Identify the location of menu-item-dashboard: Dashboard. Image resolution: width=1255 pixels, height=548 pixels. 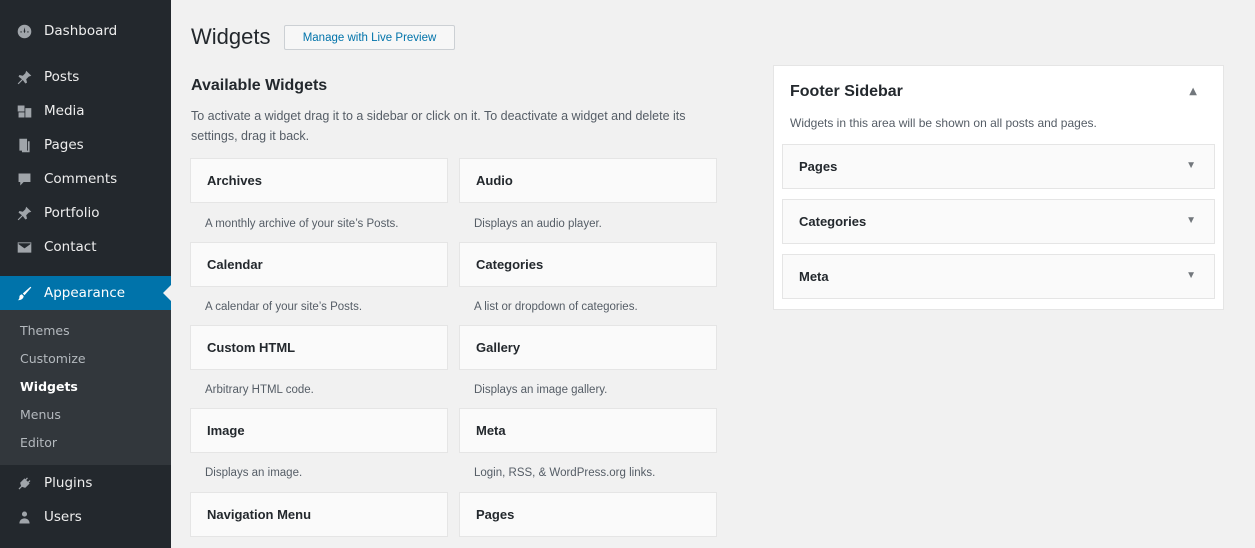
(85, 31).